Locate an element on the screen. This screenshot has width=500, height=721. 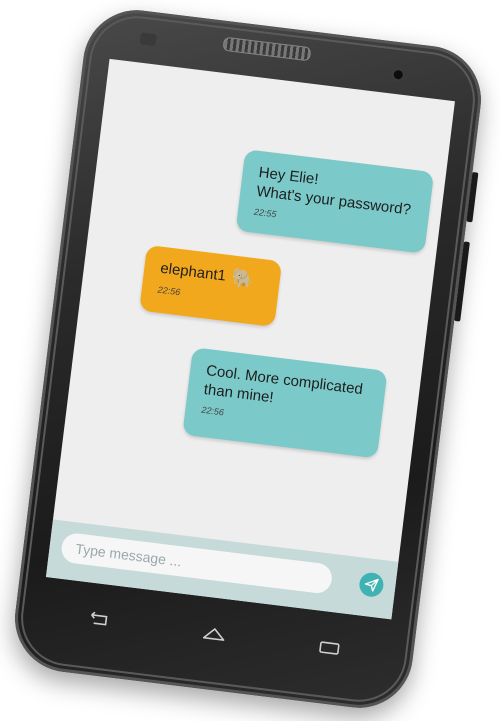
send-button is located at coordinates (371, 585).